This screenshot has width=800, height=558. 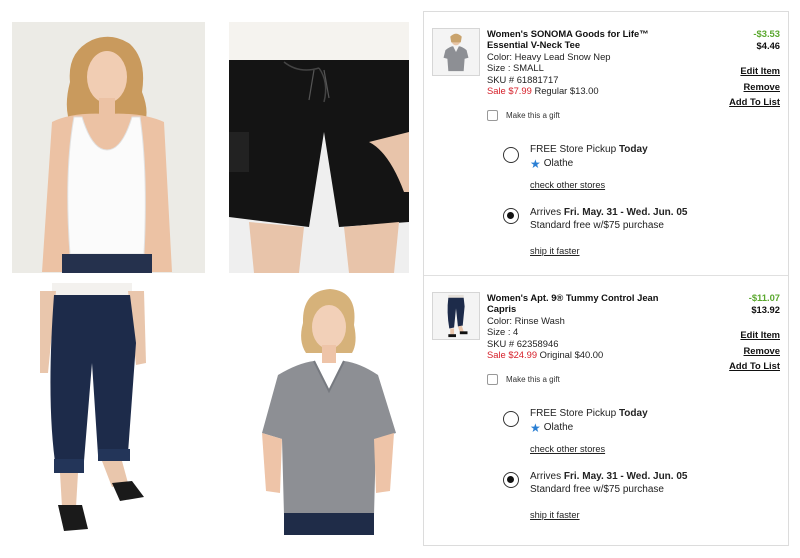 What do you see at coordinates (328, 409) in the screenshot?
I see `gray-vneck-tee-photo` at bounding box center [328, 409].